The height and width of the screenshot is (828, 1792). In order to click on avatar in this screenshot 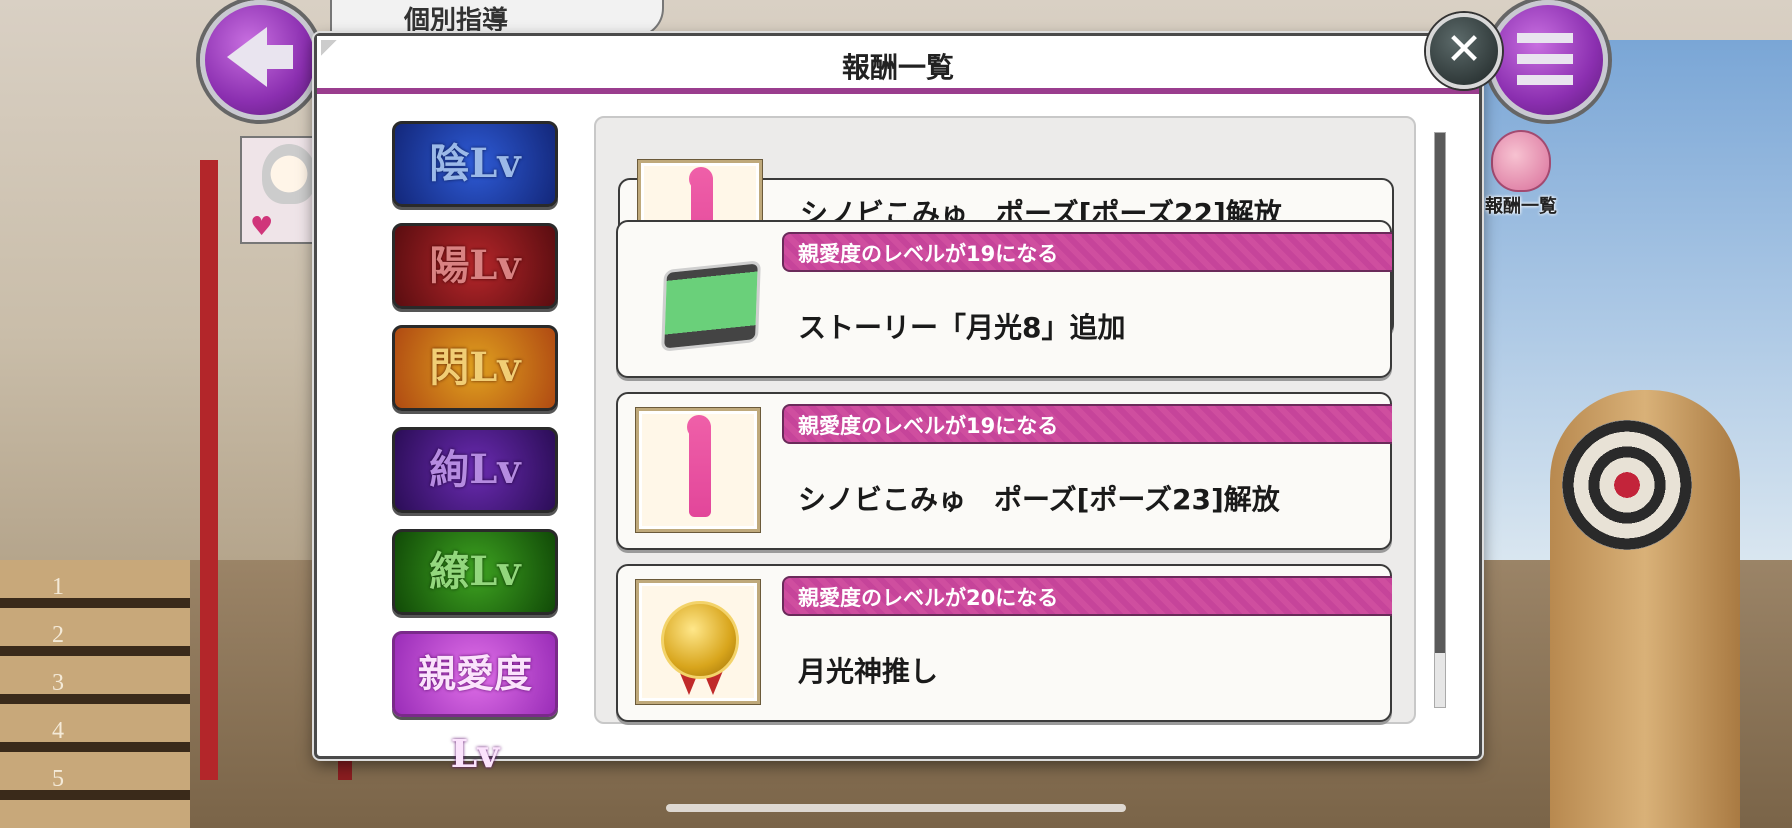, I will do `click(289, 174)`.